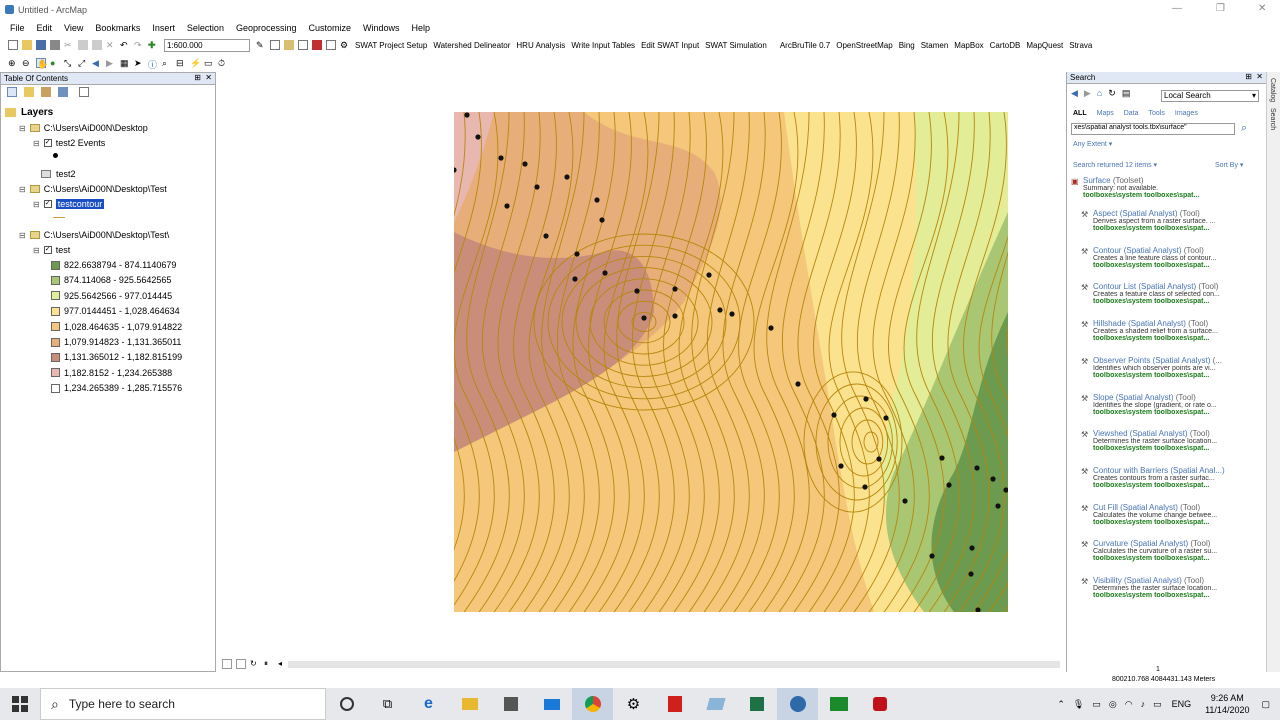 The width and height of the screenshot is (1280, 720). Describe the element at coordinates (63, 92) in the screenshot. I see `list-by-selection-icon` at that location.